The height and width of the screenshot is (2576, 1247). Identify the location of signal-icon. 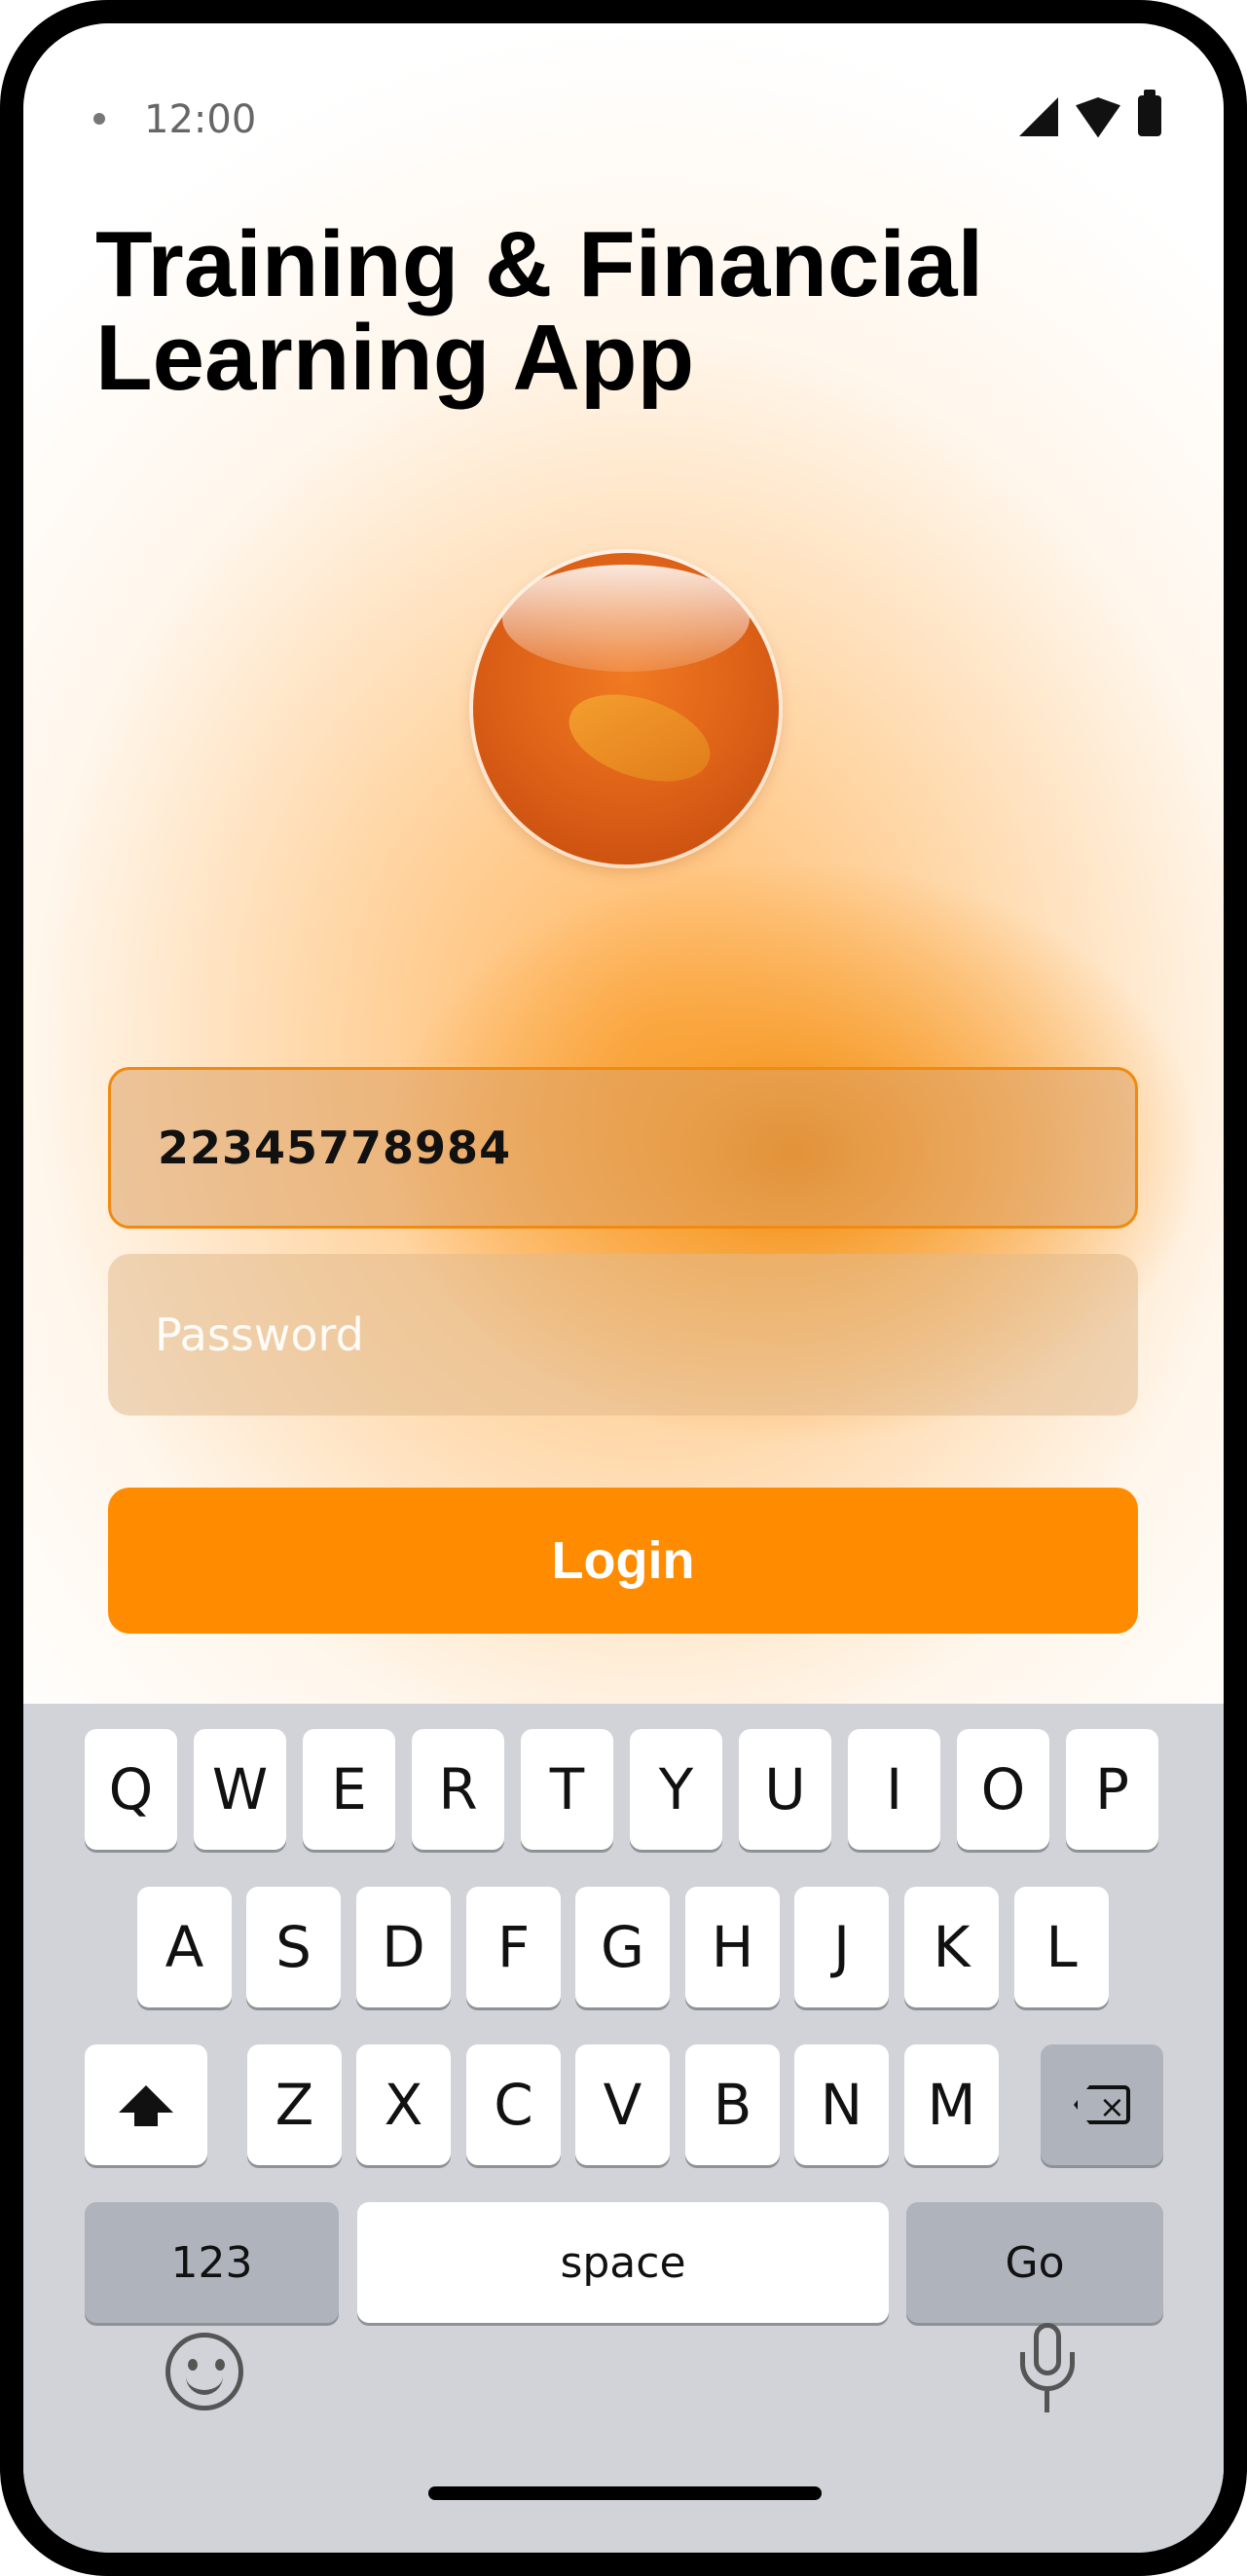
(1038, 116).